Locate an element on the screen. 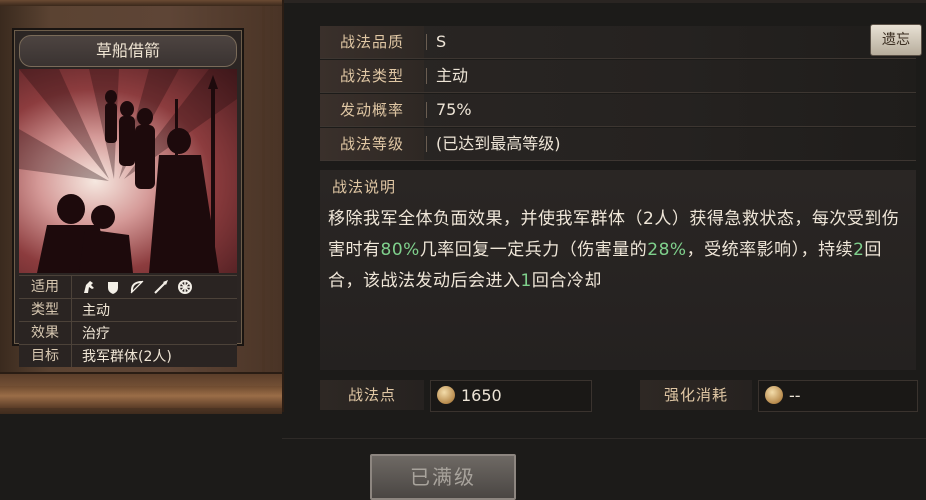 The height and width of the screenshot is (500, 926). card-title: 草船借箭 is located at coordinates (128, 51).